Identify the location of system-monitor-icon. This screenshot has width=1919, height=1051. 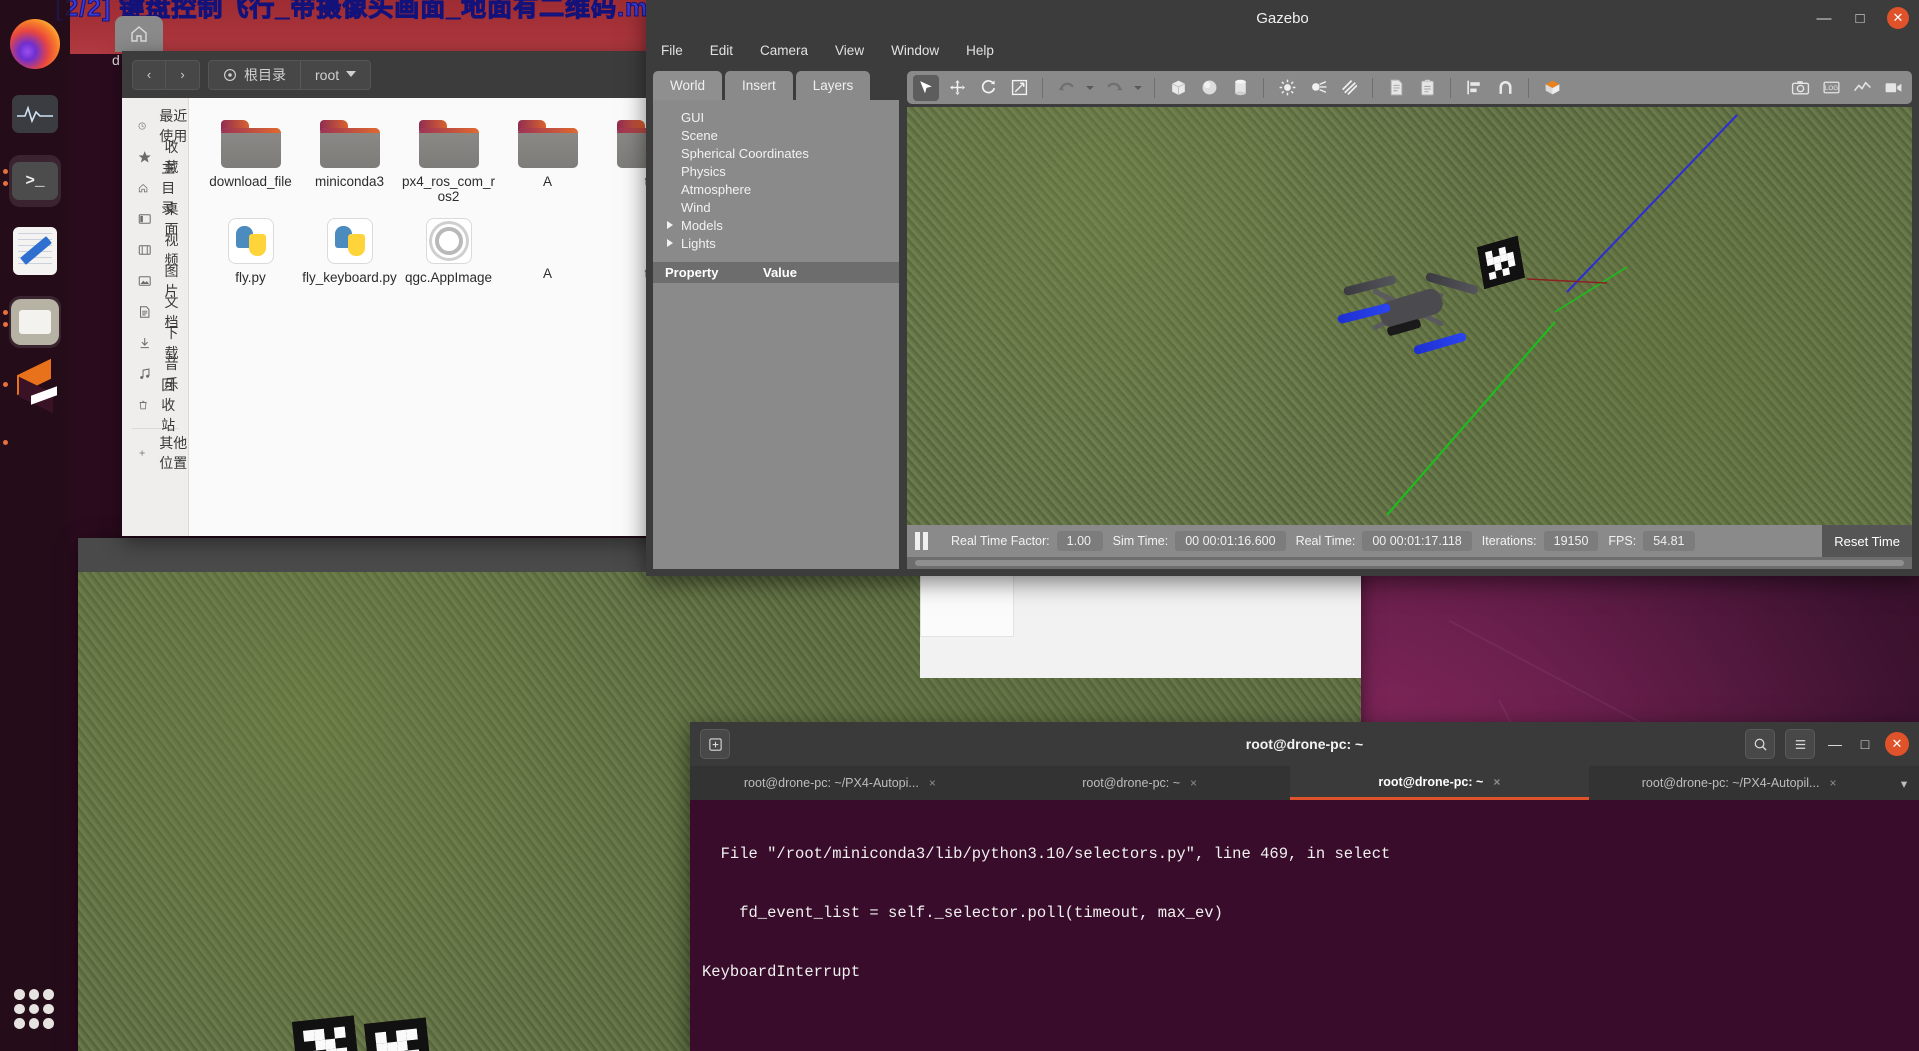
(35, 114).